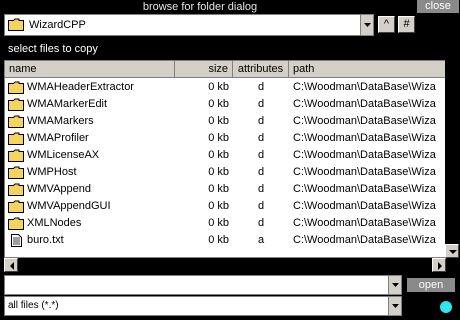 Image resolution: width=460 pixels, height=320 pixels. What do you see at coordinates (203, 306) in the screenshot?
I see `file-type-filter: all files (*.*)` at bounding box center [203, 306].